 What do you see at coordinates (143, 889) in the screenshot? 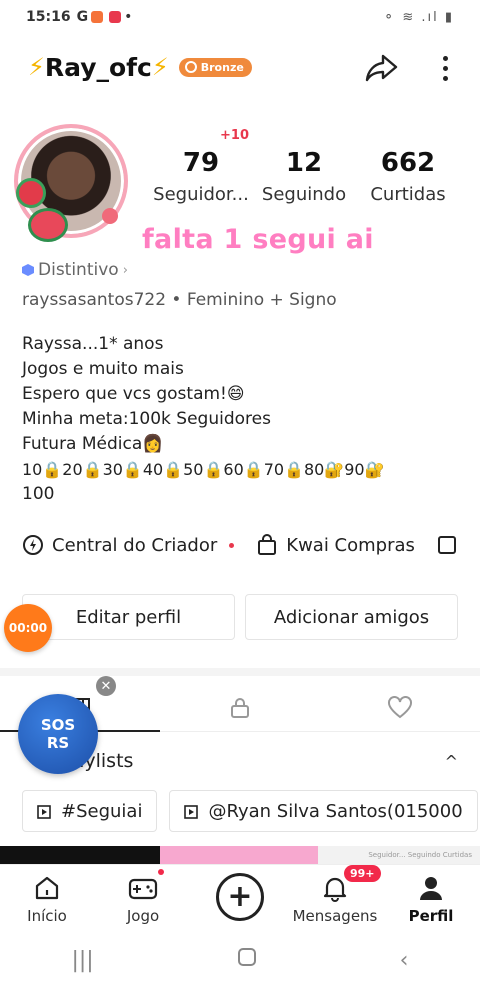
I see `gamepad-icon` at bounding box center [143, 889].